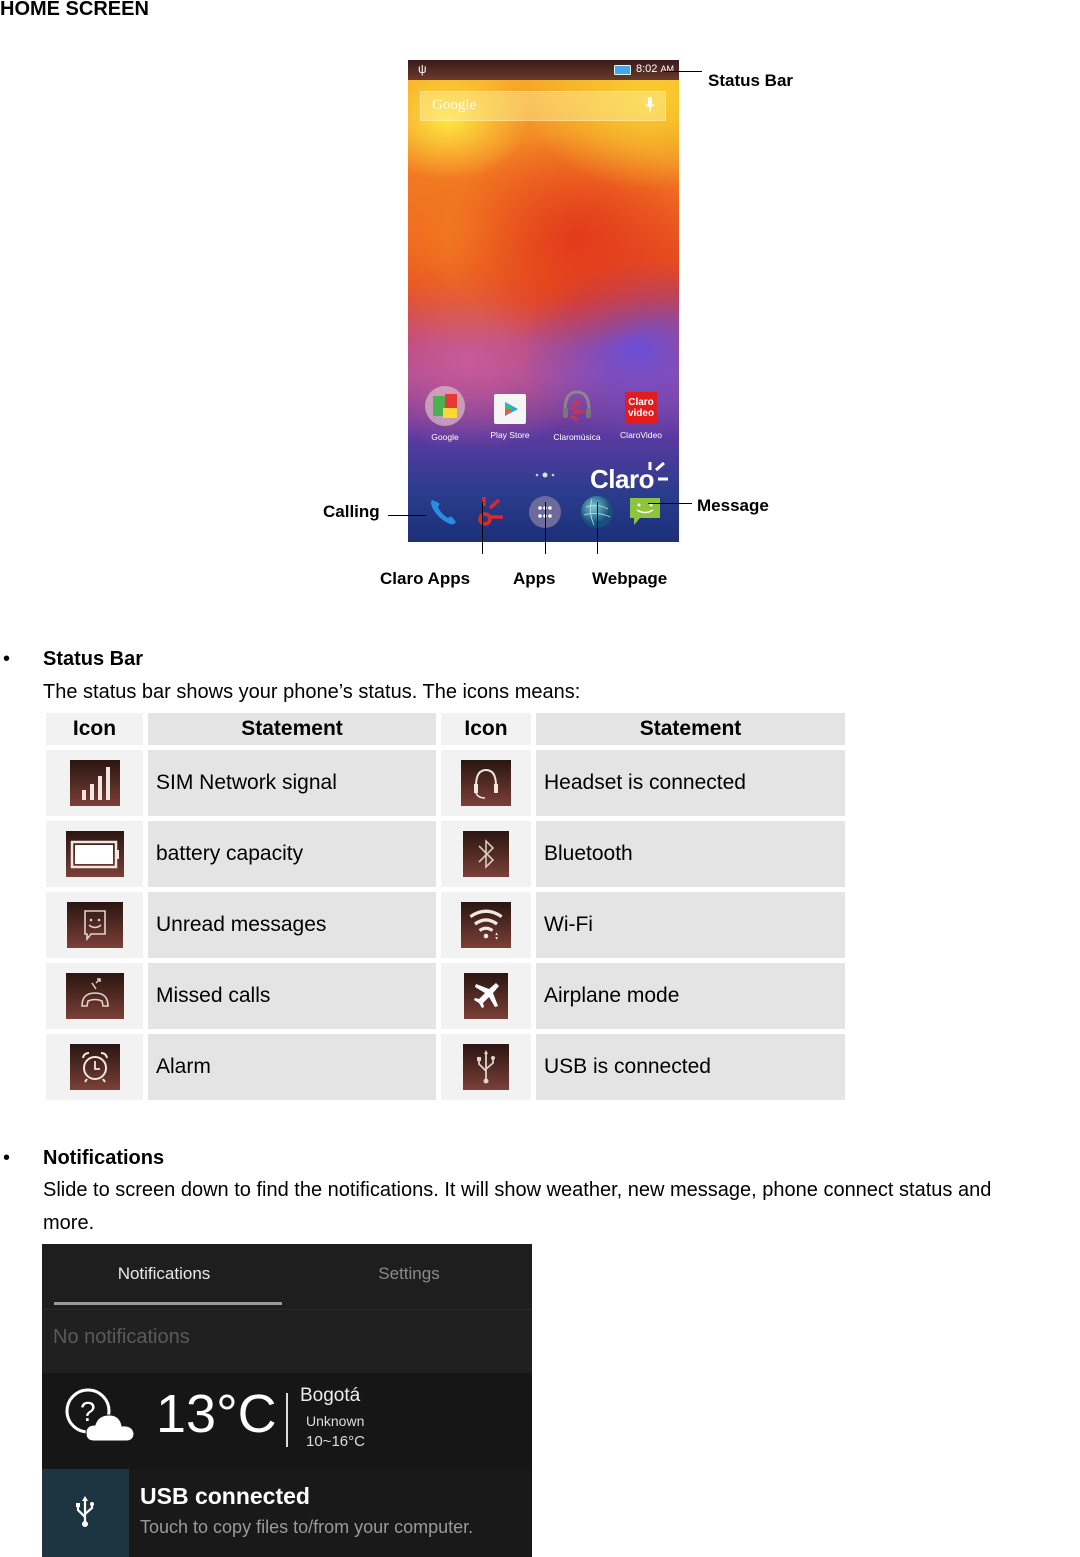 This screenshot has width=1080, height=1557. What do you see at coordinates (351, 511) in the screenshot?
I see `callout-calling: Calling` at bounding box center [351, 511].